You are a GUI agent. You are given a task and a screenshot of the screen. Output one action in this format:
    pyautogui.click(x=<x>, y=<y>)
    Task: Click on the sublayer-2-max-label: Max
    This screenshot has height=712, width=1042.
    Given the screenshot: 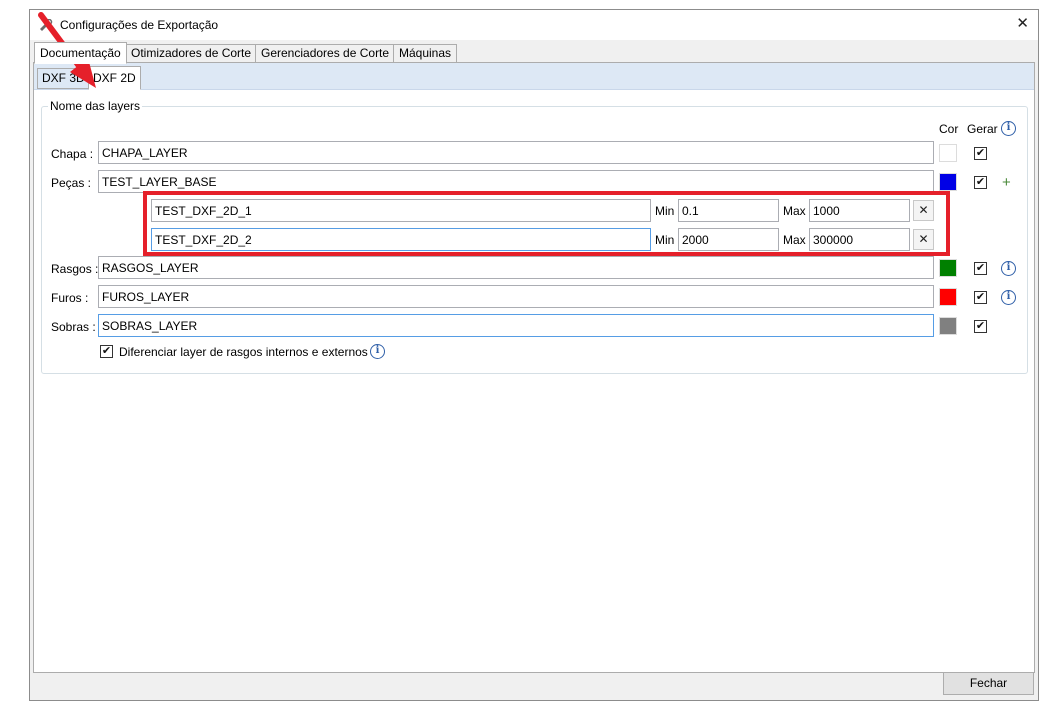 What is the action you would take?
    pyautogui.click(x=794, y=240)
    